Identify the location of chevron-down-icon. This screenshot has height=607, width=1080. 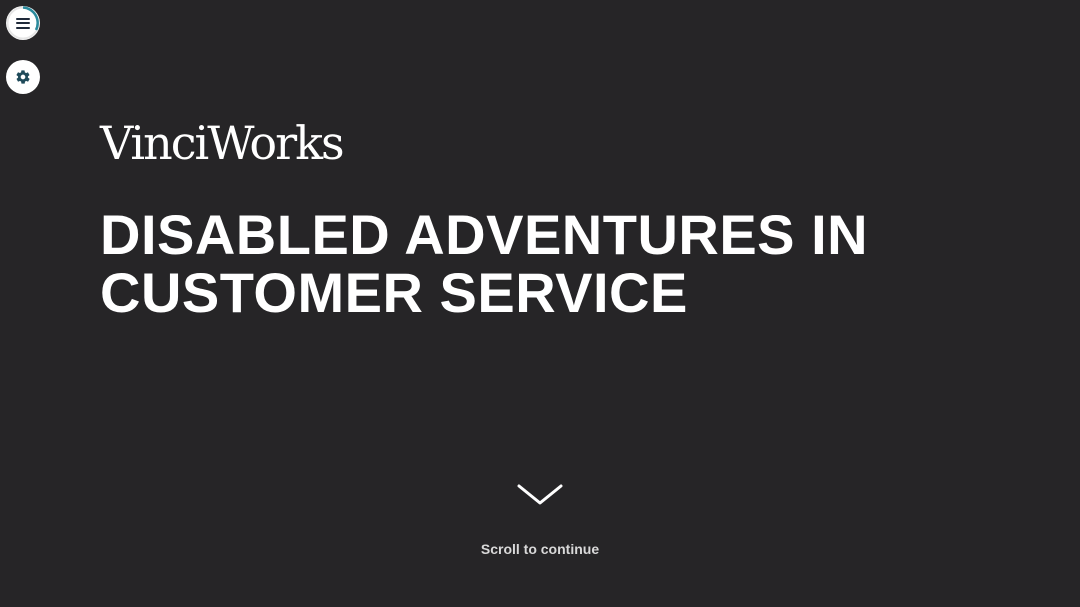
(540, 495).